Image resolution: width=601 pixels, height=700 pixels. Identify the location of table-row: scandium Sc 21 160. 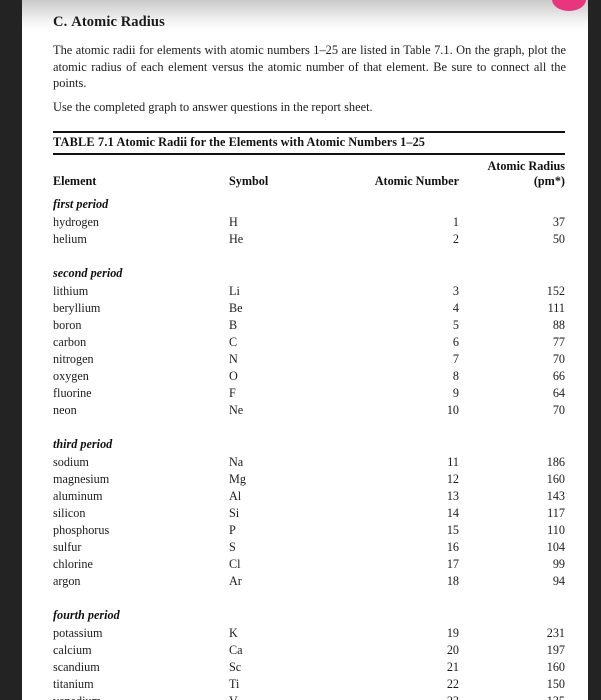
(309, 667).